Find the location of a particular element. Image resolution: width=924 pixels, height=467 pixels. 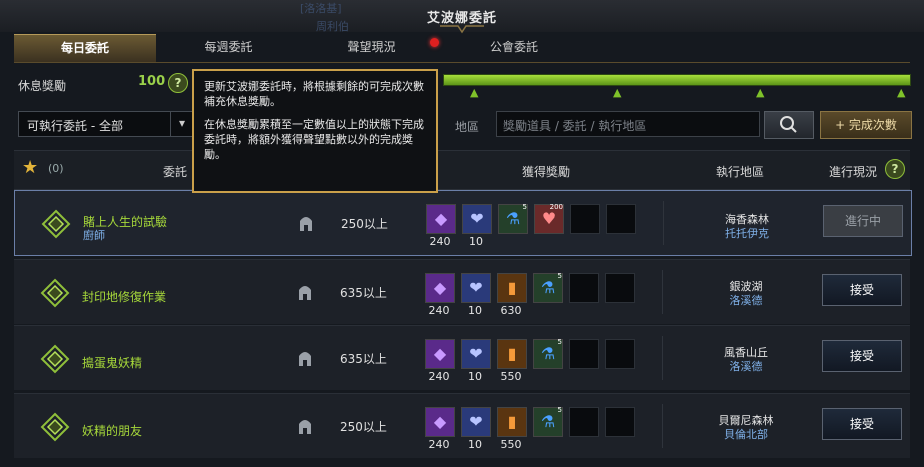

tab-reputation: 聲望現況 is located at coordinates (371, 47).